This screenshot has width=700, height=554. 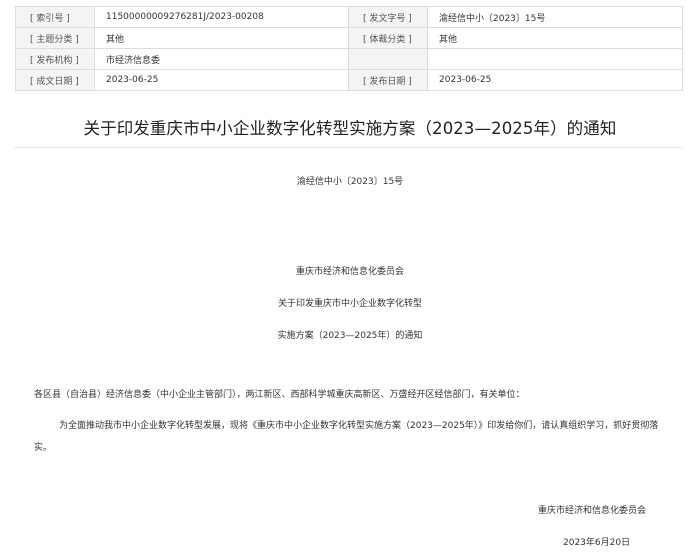 What do you see at coordinates (221, 38) in the screenshot?
I see `subject-category-value: 其他` at bounding box center [221, 38].